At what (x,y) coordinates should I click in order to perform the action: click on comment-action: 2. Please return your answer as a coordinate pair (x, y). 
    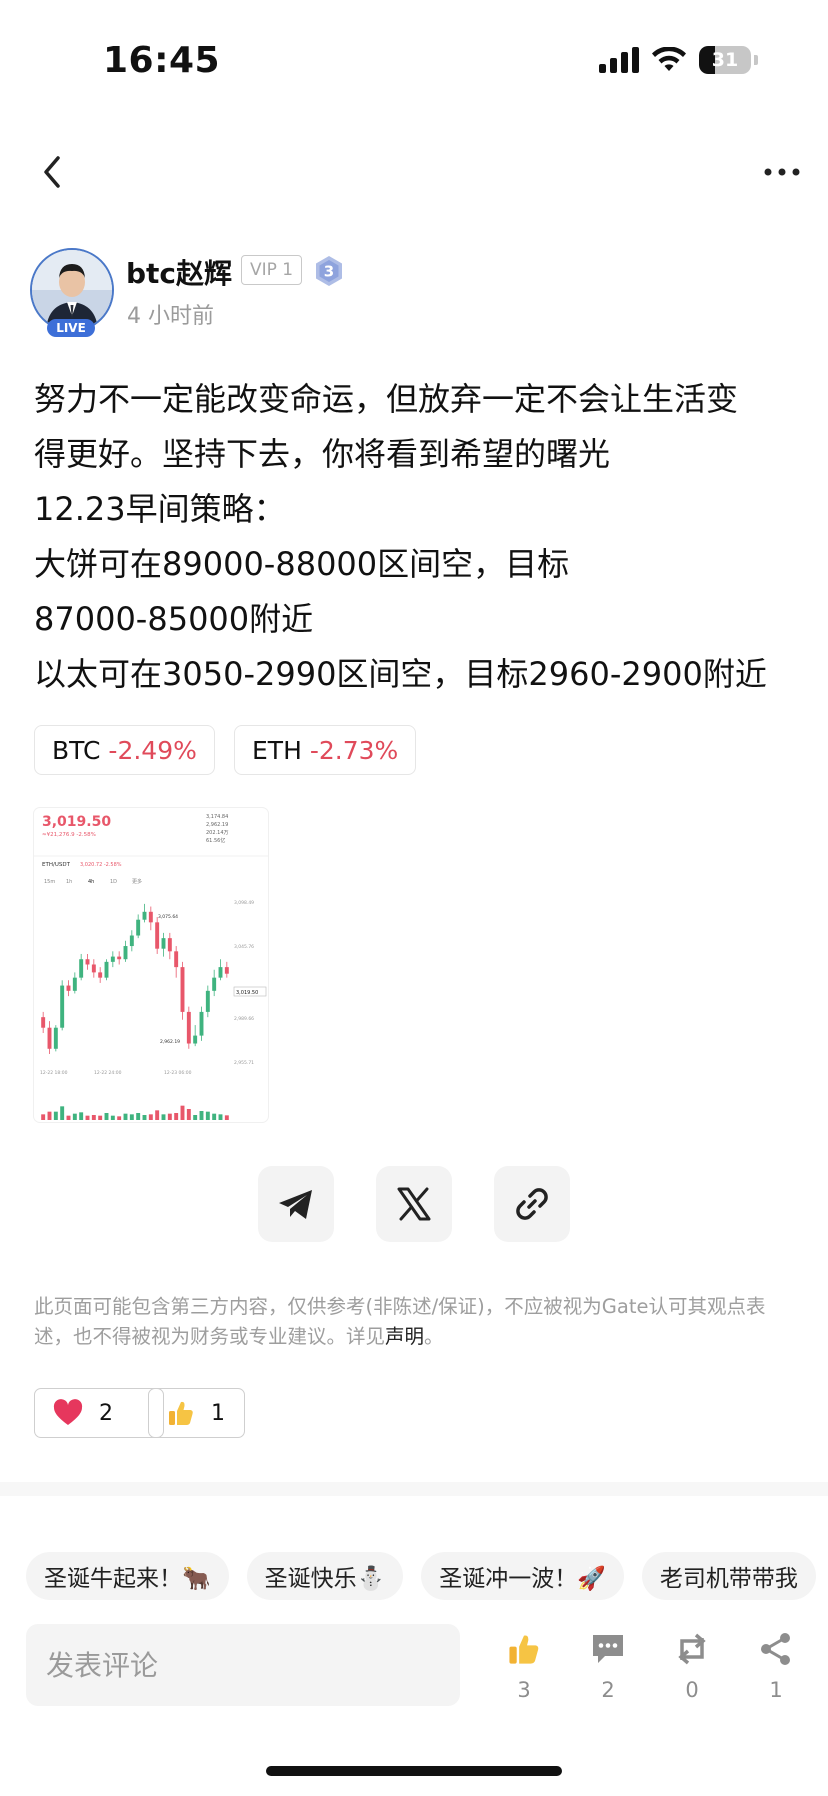
    Looking at the image, I should click on (608, 1667).